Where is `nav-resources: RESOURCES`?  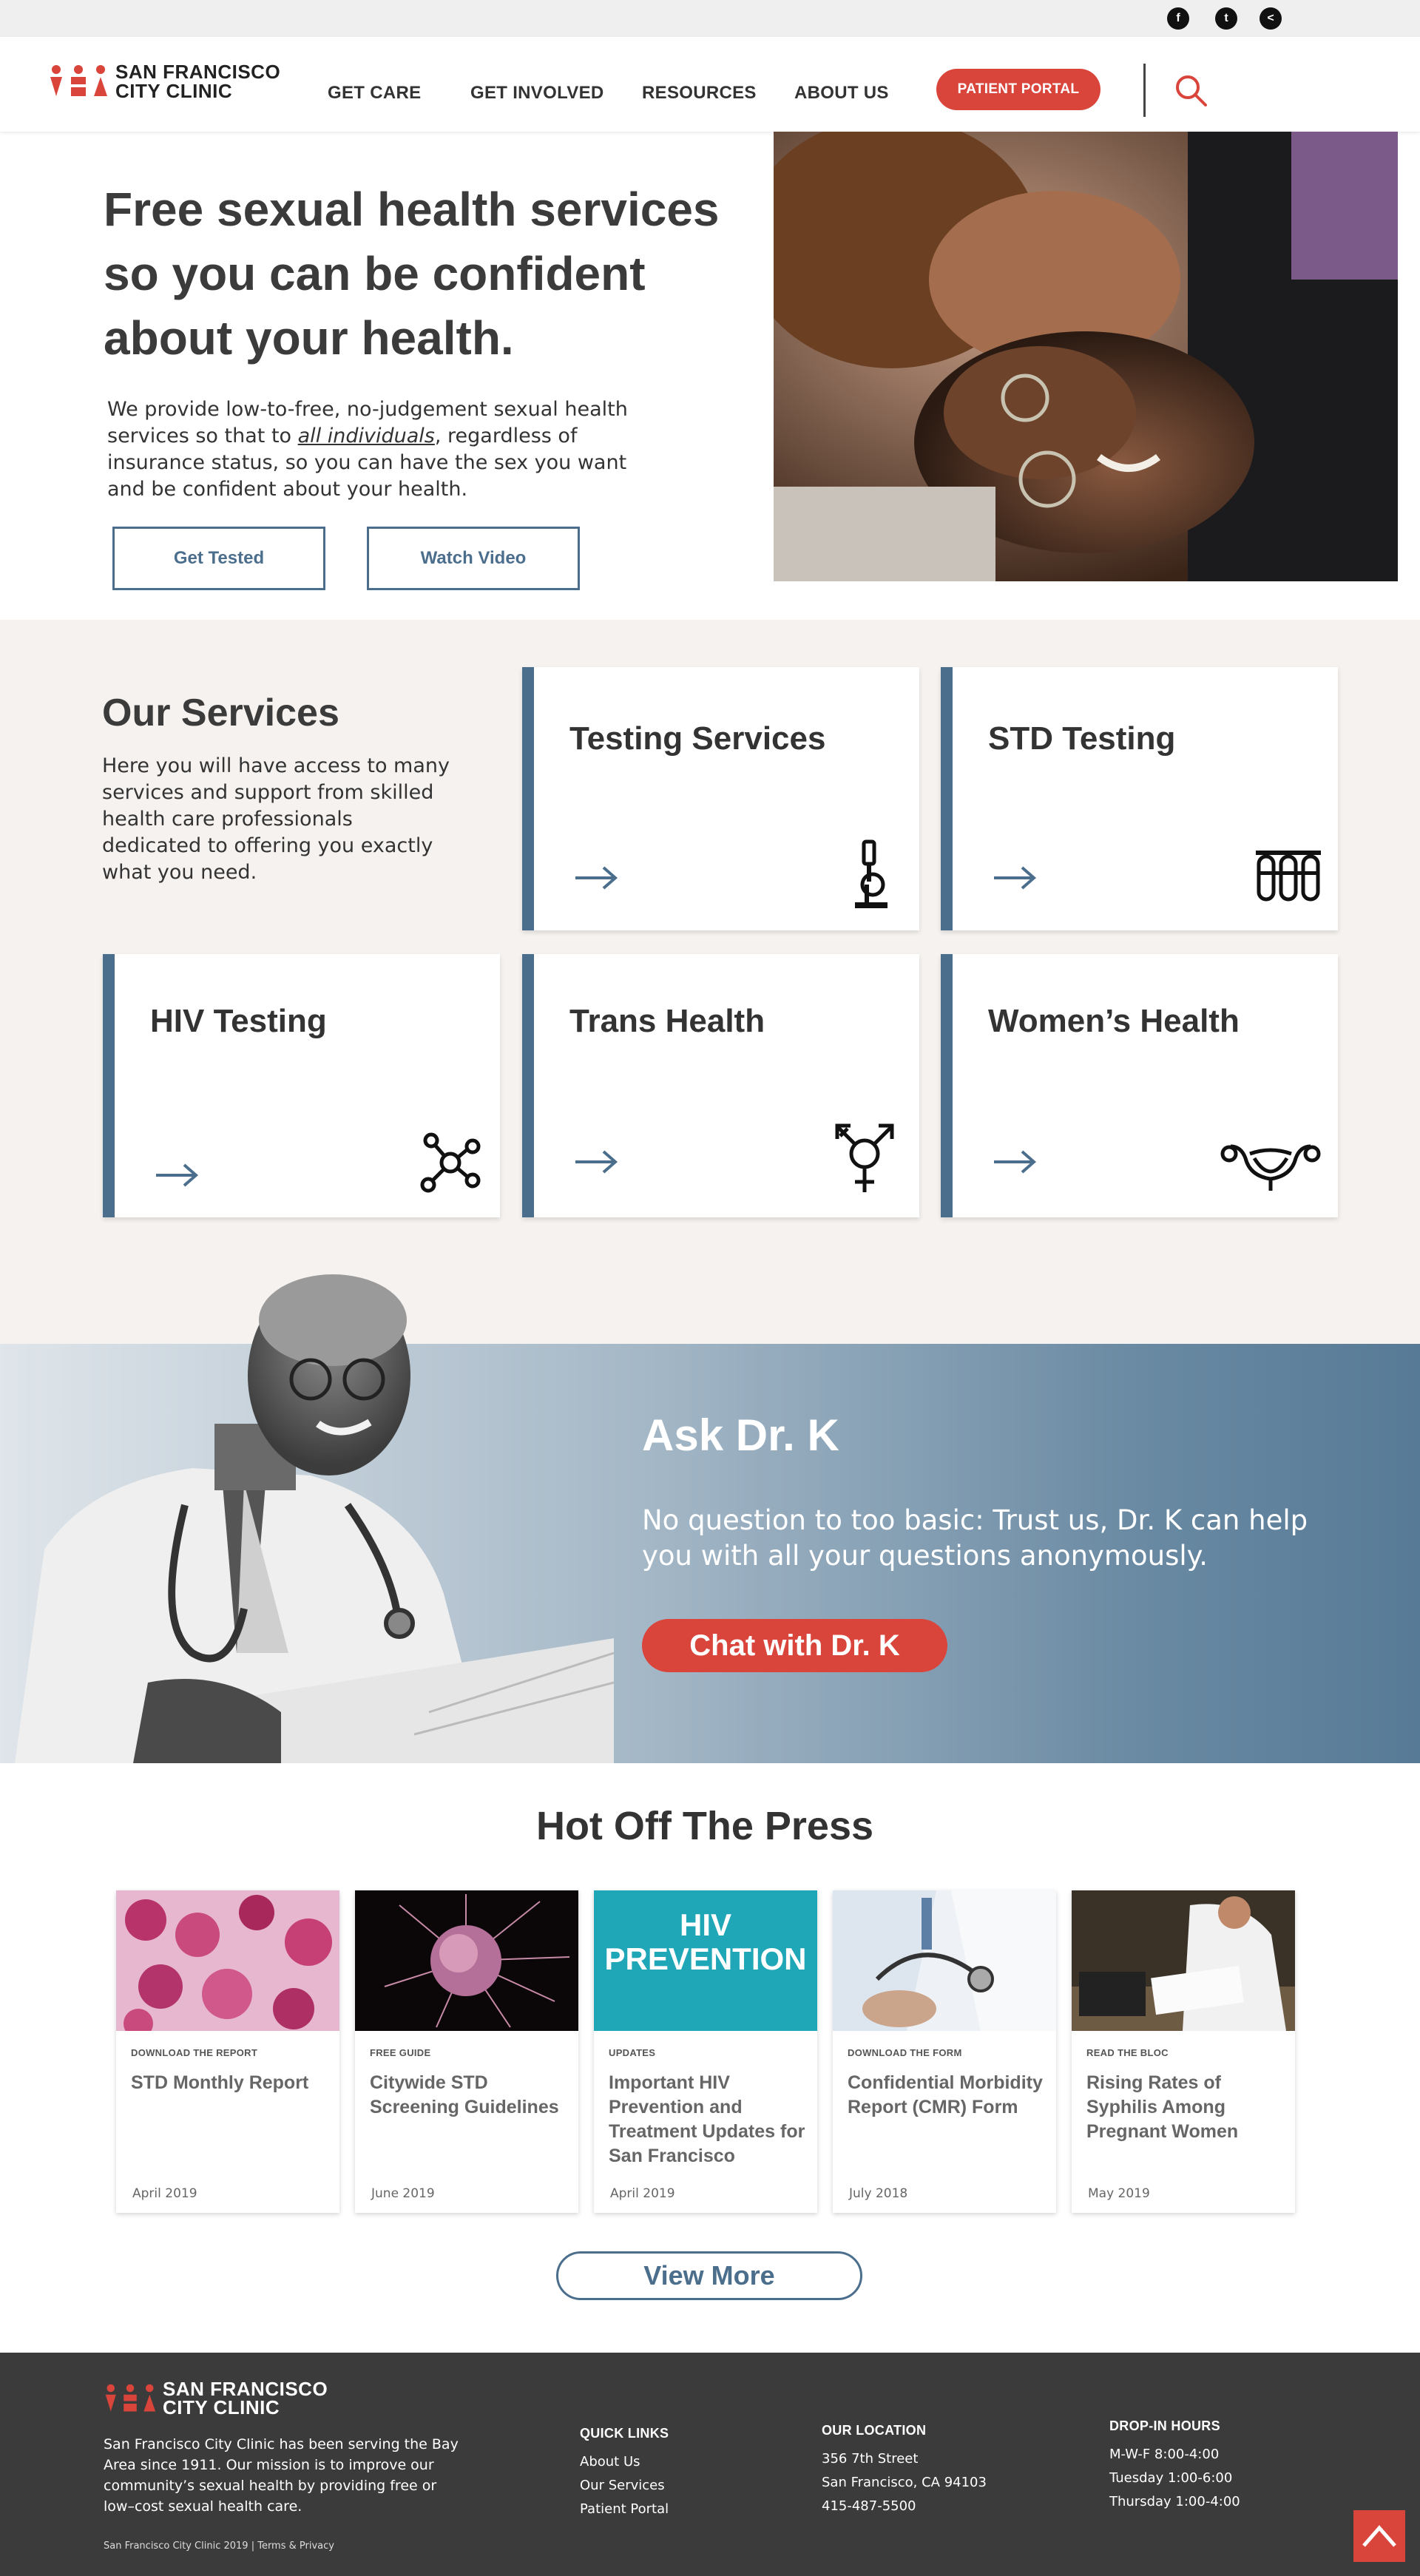
nav-resources: RESOURCES is located at coordinates (699, 93).